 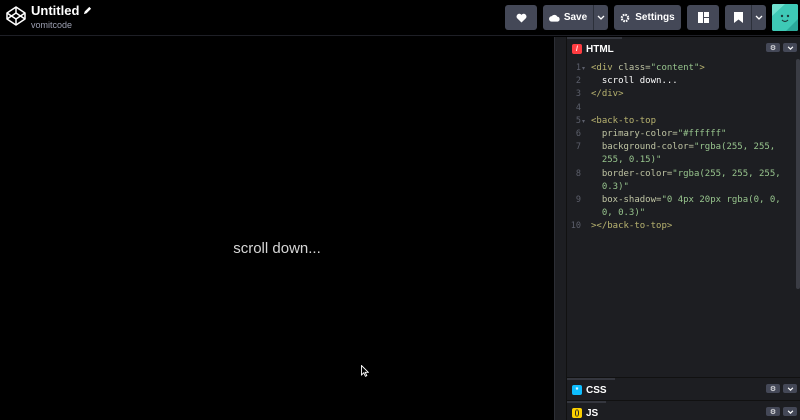 What do you see at coordinates (626, 160) in the screenshot?
I see `code-line: 255, 0.15)"` at bounding box center [626, 160].